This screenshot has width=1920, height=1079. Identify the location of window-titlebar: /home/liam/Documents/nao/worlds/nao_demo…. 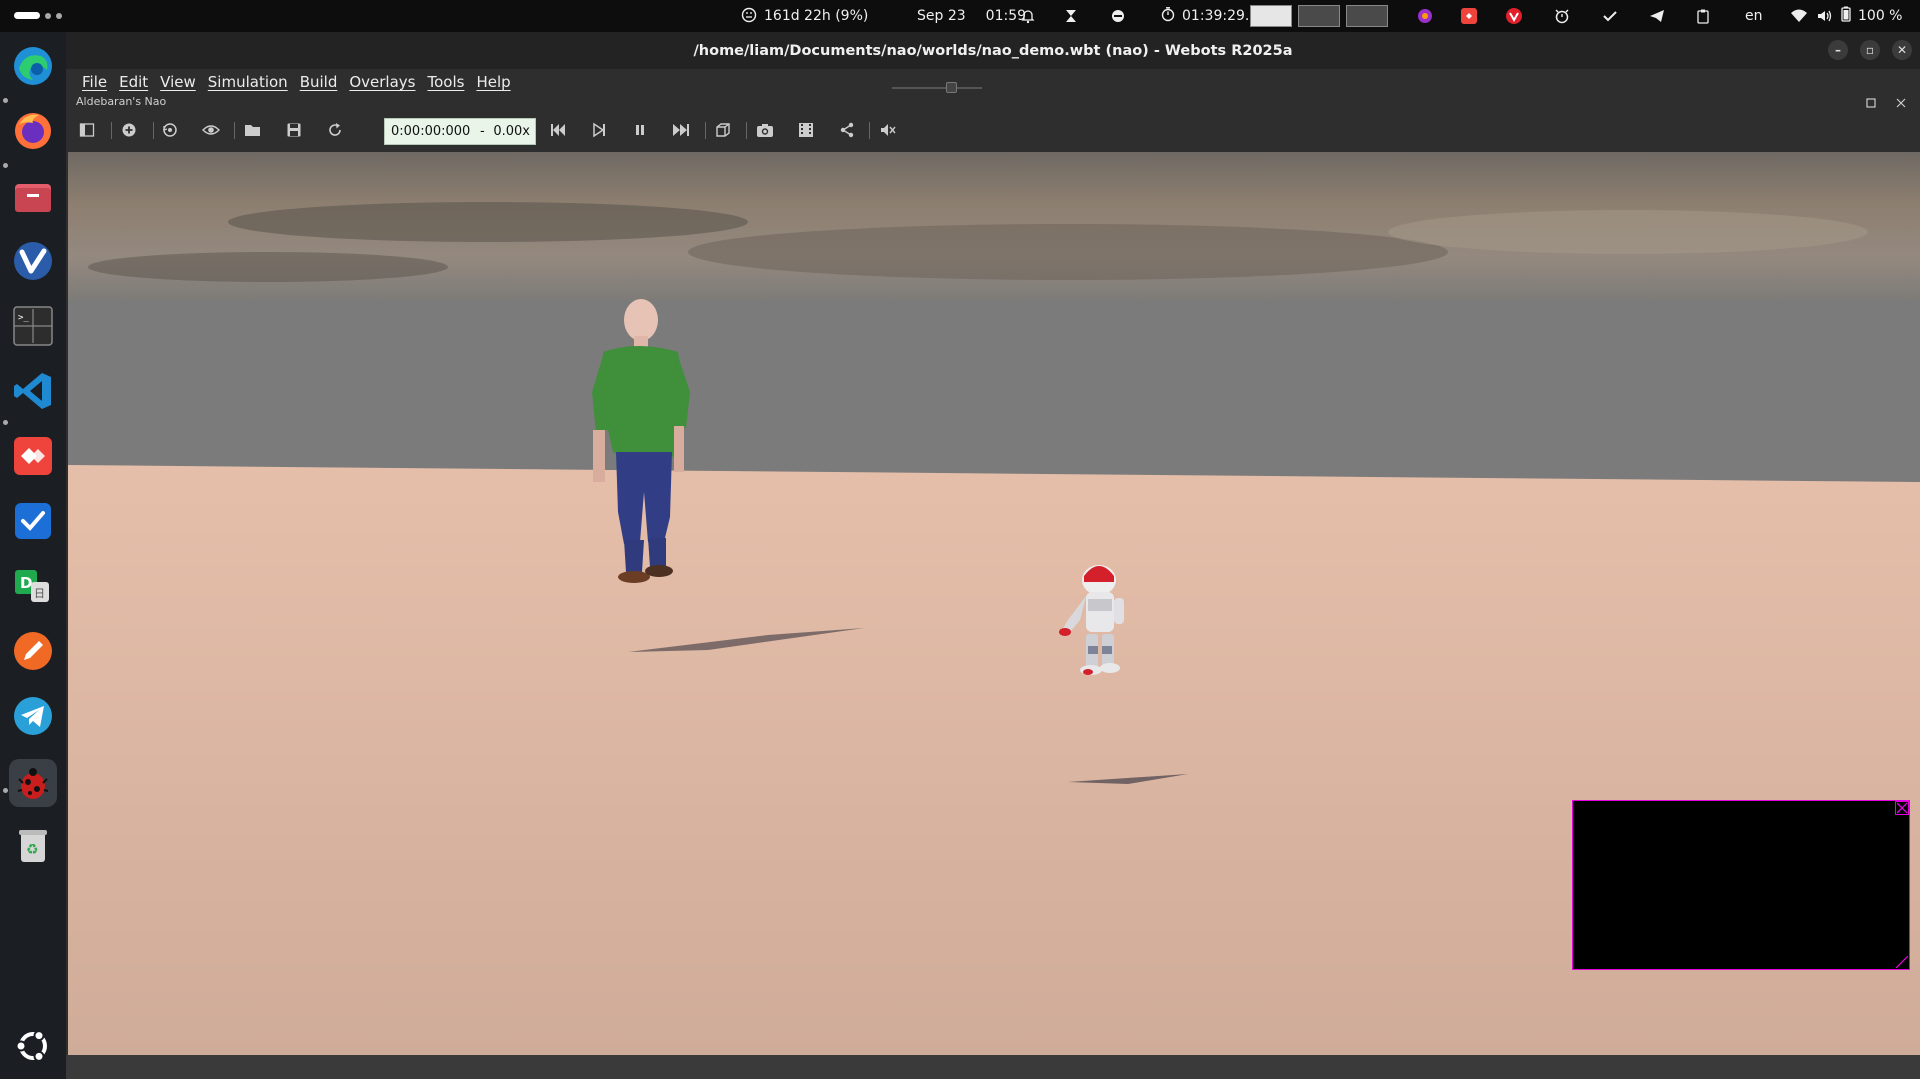
(993, 50).